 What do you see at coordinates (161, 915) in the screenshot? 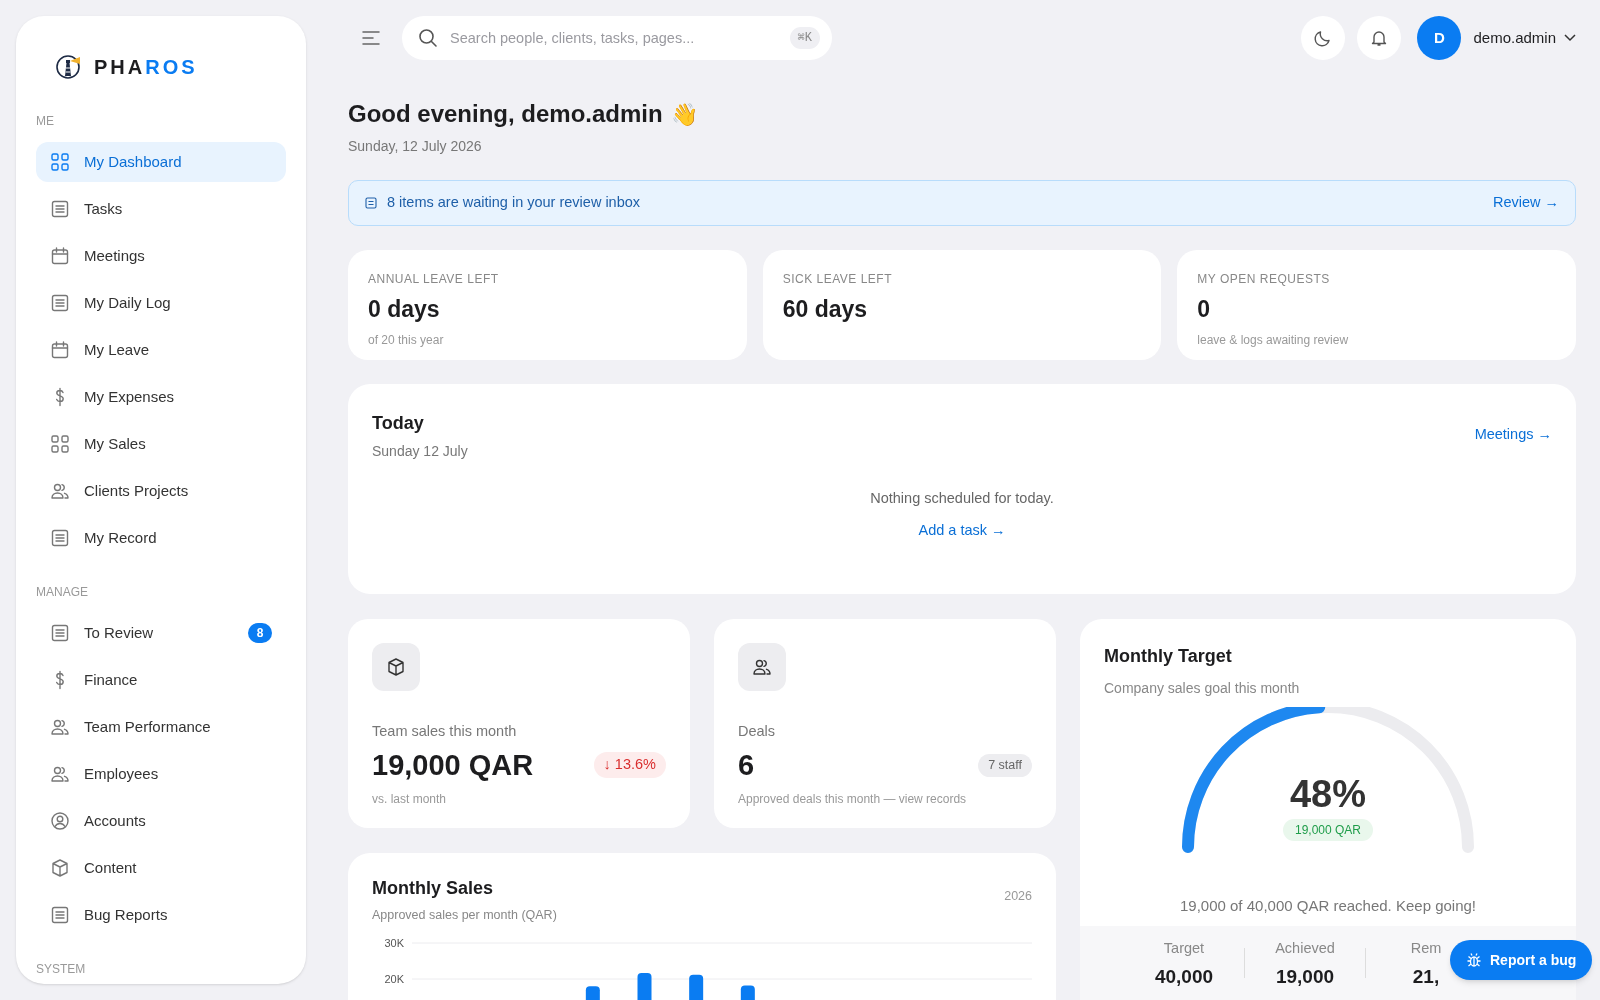
I see `sidebar-item: Bug Reports` at bounding box center [161, 915].